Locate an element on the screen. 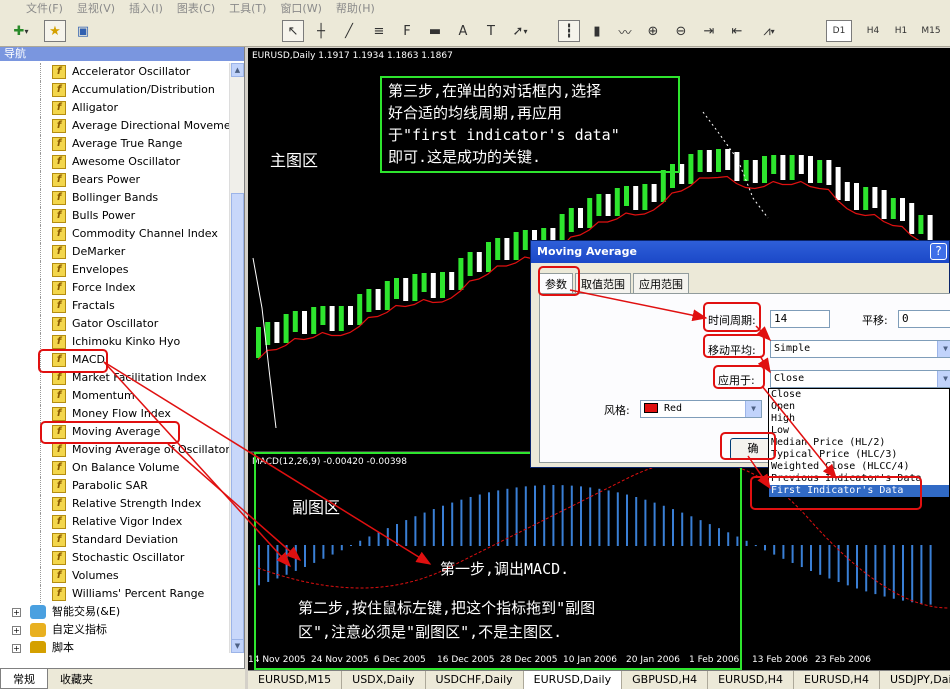  indicator-item: f Momentum is located at coordinates (115, 396).